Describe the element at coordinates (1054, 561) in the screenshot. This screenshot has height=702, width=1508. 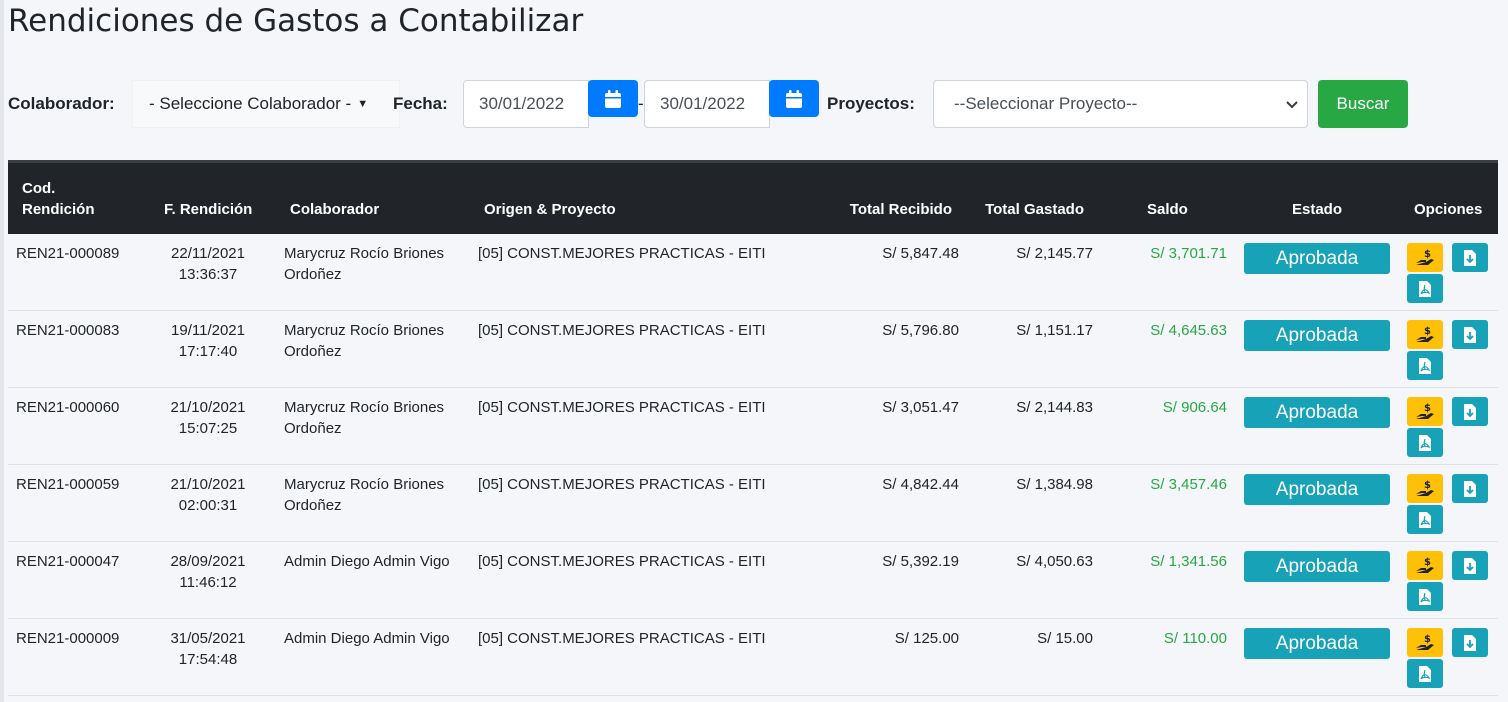
I see `cell-gastado: S/ 4,050.63` at that location.